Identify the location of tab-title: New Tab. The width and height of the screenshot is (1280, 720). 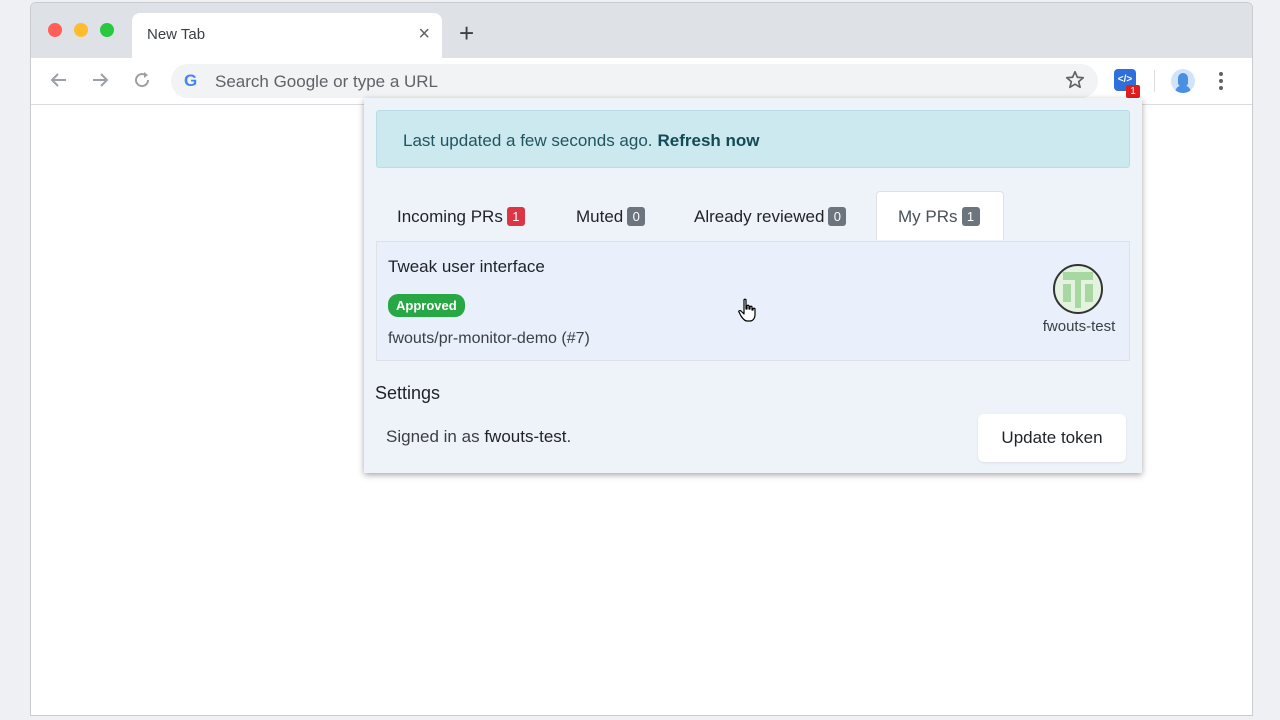
(176, 34).